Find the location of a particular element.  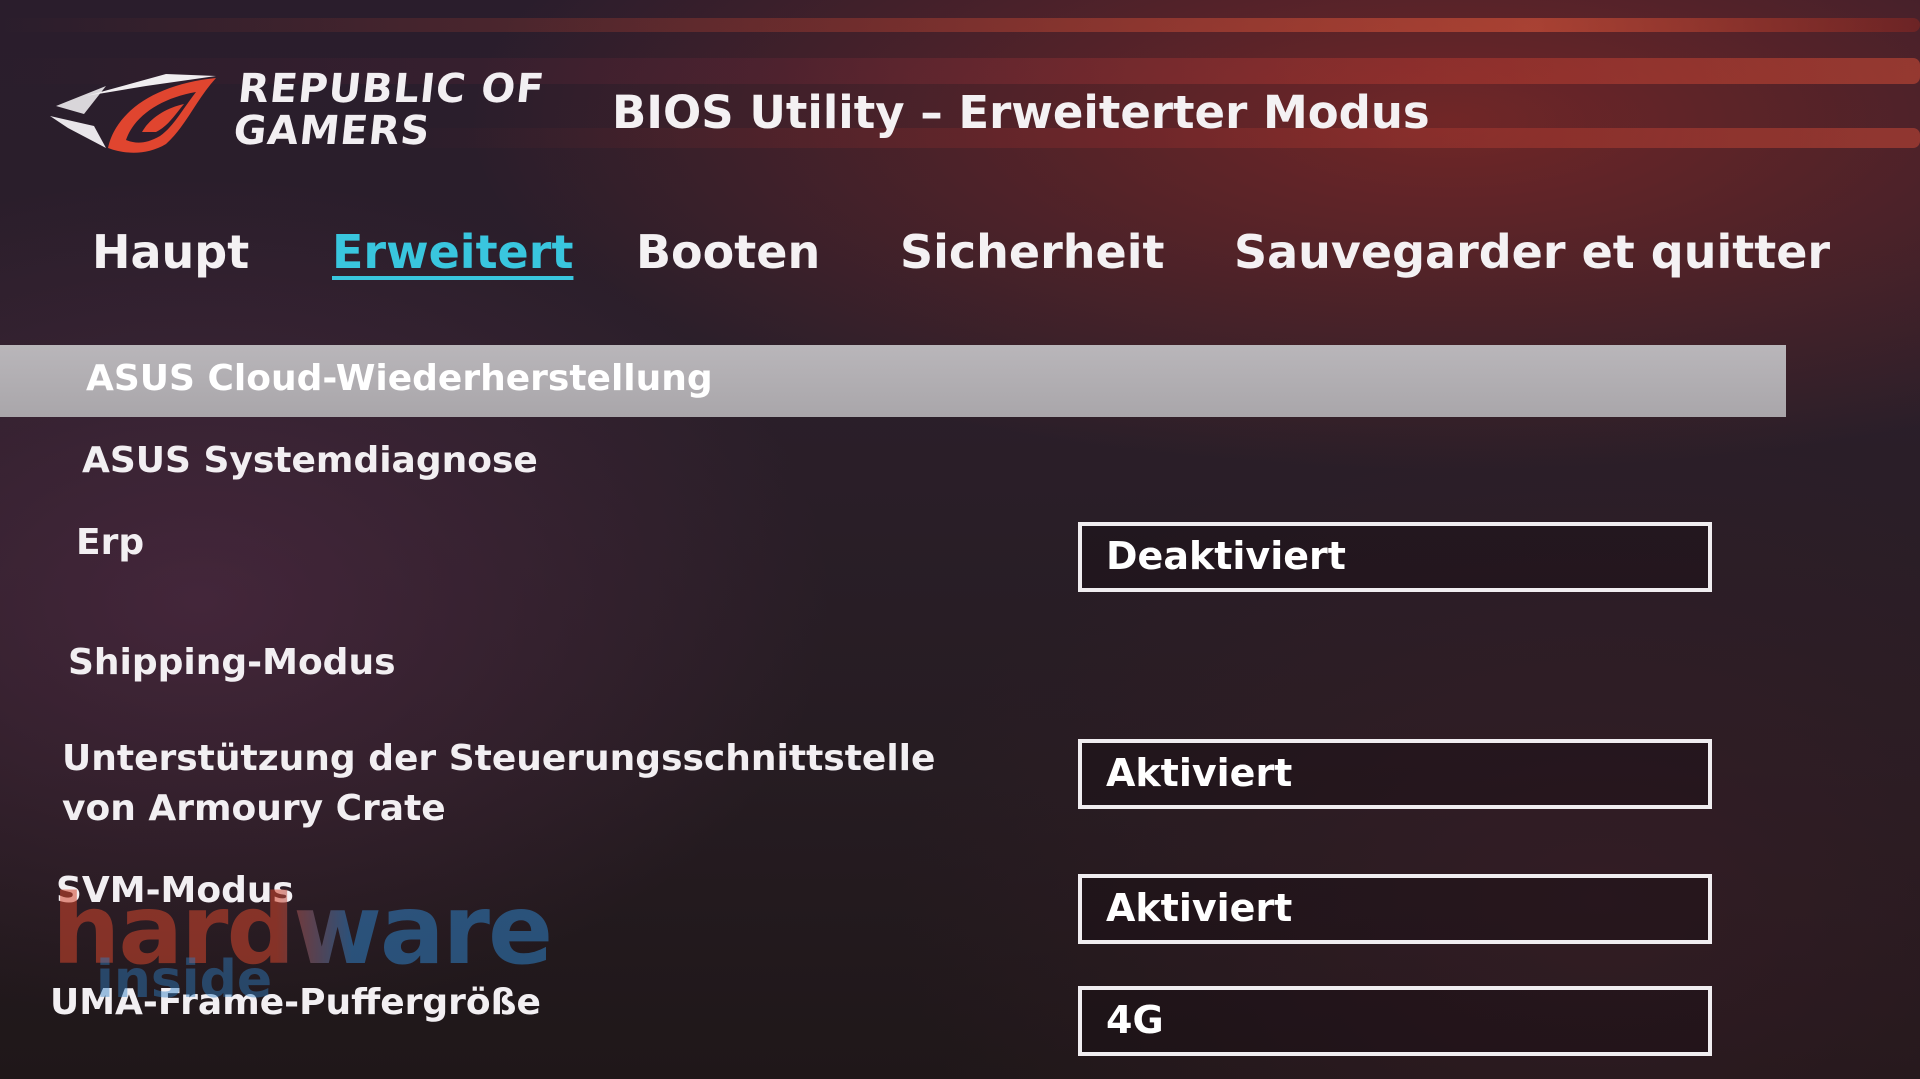

erp-value: Deaktiviert is located at coordinates (1226, 556).